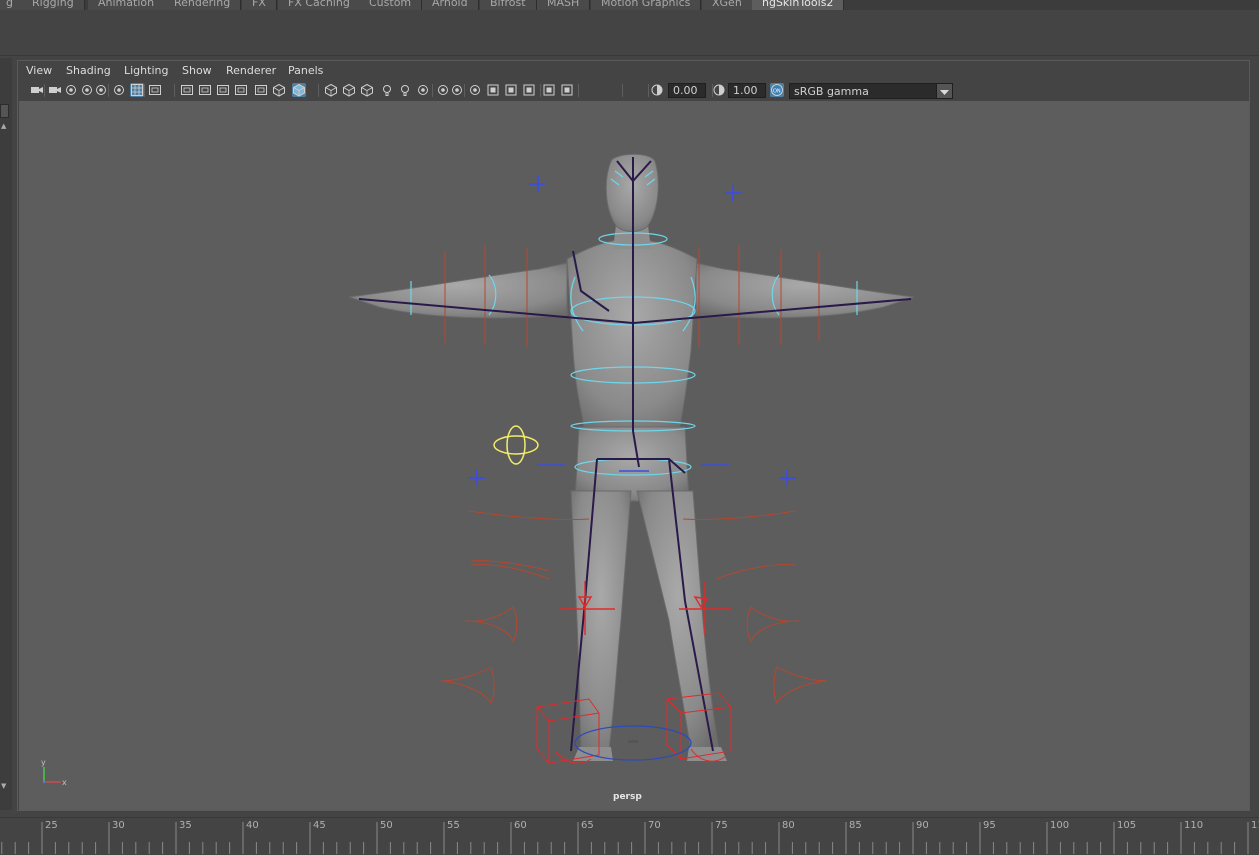  Describe the element at coordinates (367, 90) in the screenshot. I see `textured-icon` at that location.